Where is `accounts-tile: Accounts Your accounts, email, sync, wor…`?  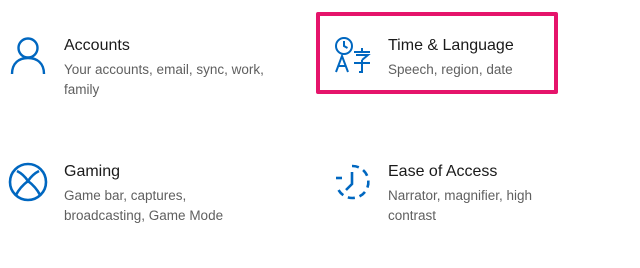 accounts-tile: Accounts Your accounts, email, sync, wor… is located at coordinates (141, 67).